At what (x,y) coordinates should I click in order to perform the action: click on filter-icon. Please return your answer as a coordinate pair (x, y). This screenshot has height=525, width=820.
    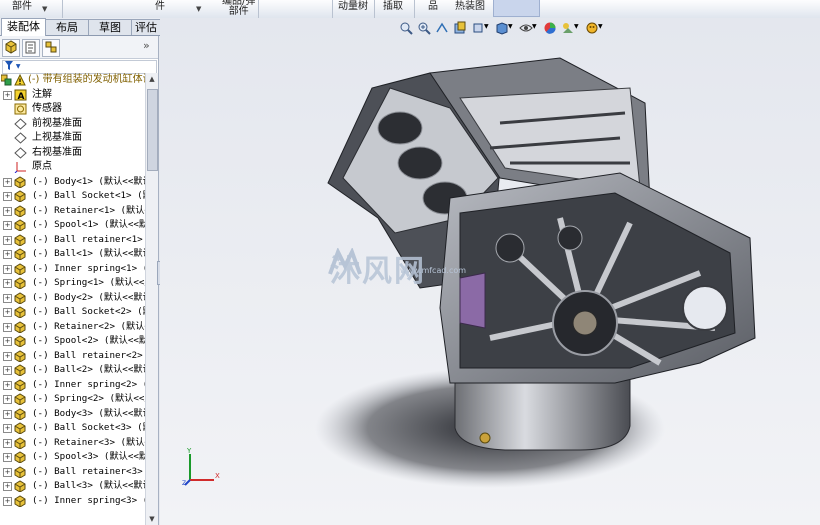
    Looking at the image, I should click on (10, 67).